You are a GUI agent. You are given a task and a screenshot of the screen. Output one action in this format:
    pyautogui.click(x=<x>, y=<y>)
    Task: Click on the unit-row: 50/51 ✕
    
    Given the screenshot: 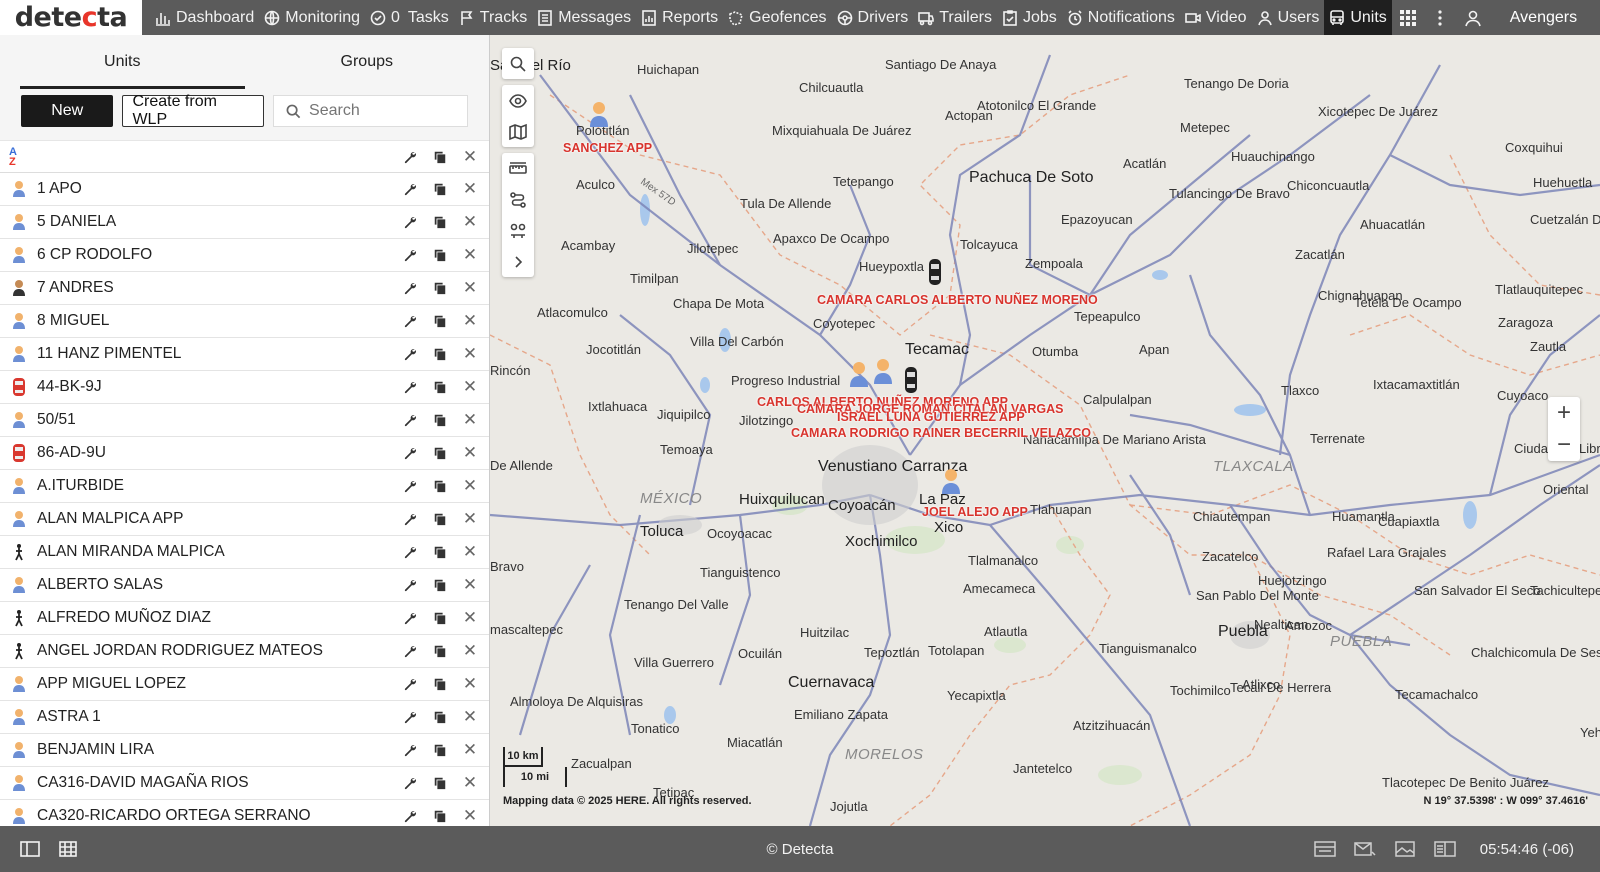 What is the action you would take?
    pyautogui.click(x=244, y=420)
    